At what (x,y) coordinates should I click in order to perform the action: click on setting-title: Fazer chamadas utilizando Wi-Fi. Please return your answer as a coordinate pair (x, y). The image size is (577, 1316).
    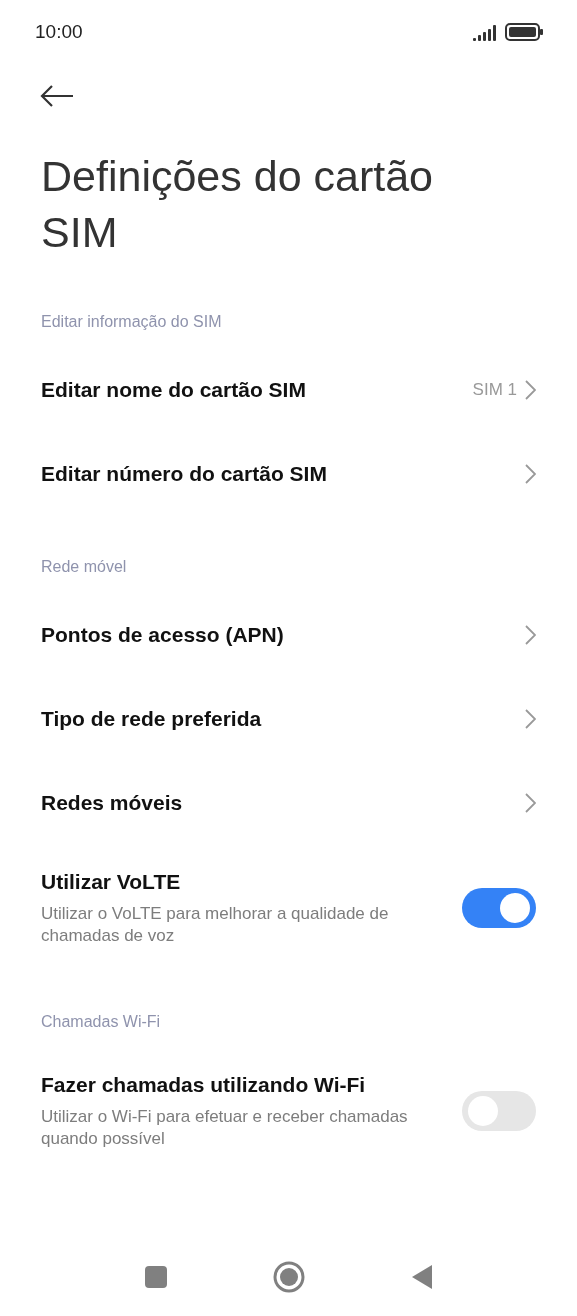
    Looking at the image, I should click on (204, 1085).